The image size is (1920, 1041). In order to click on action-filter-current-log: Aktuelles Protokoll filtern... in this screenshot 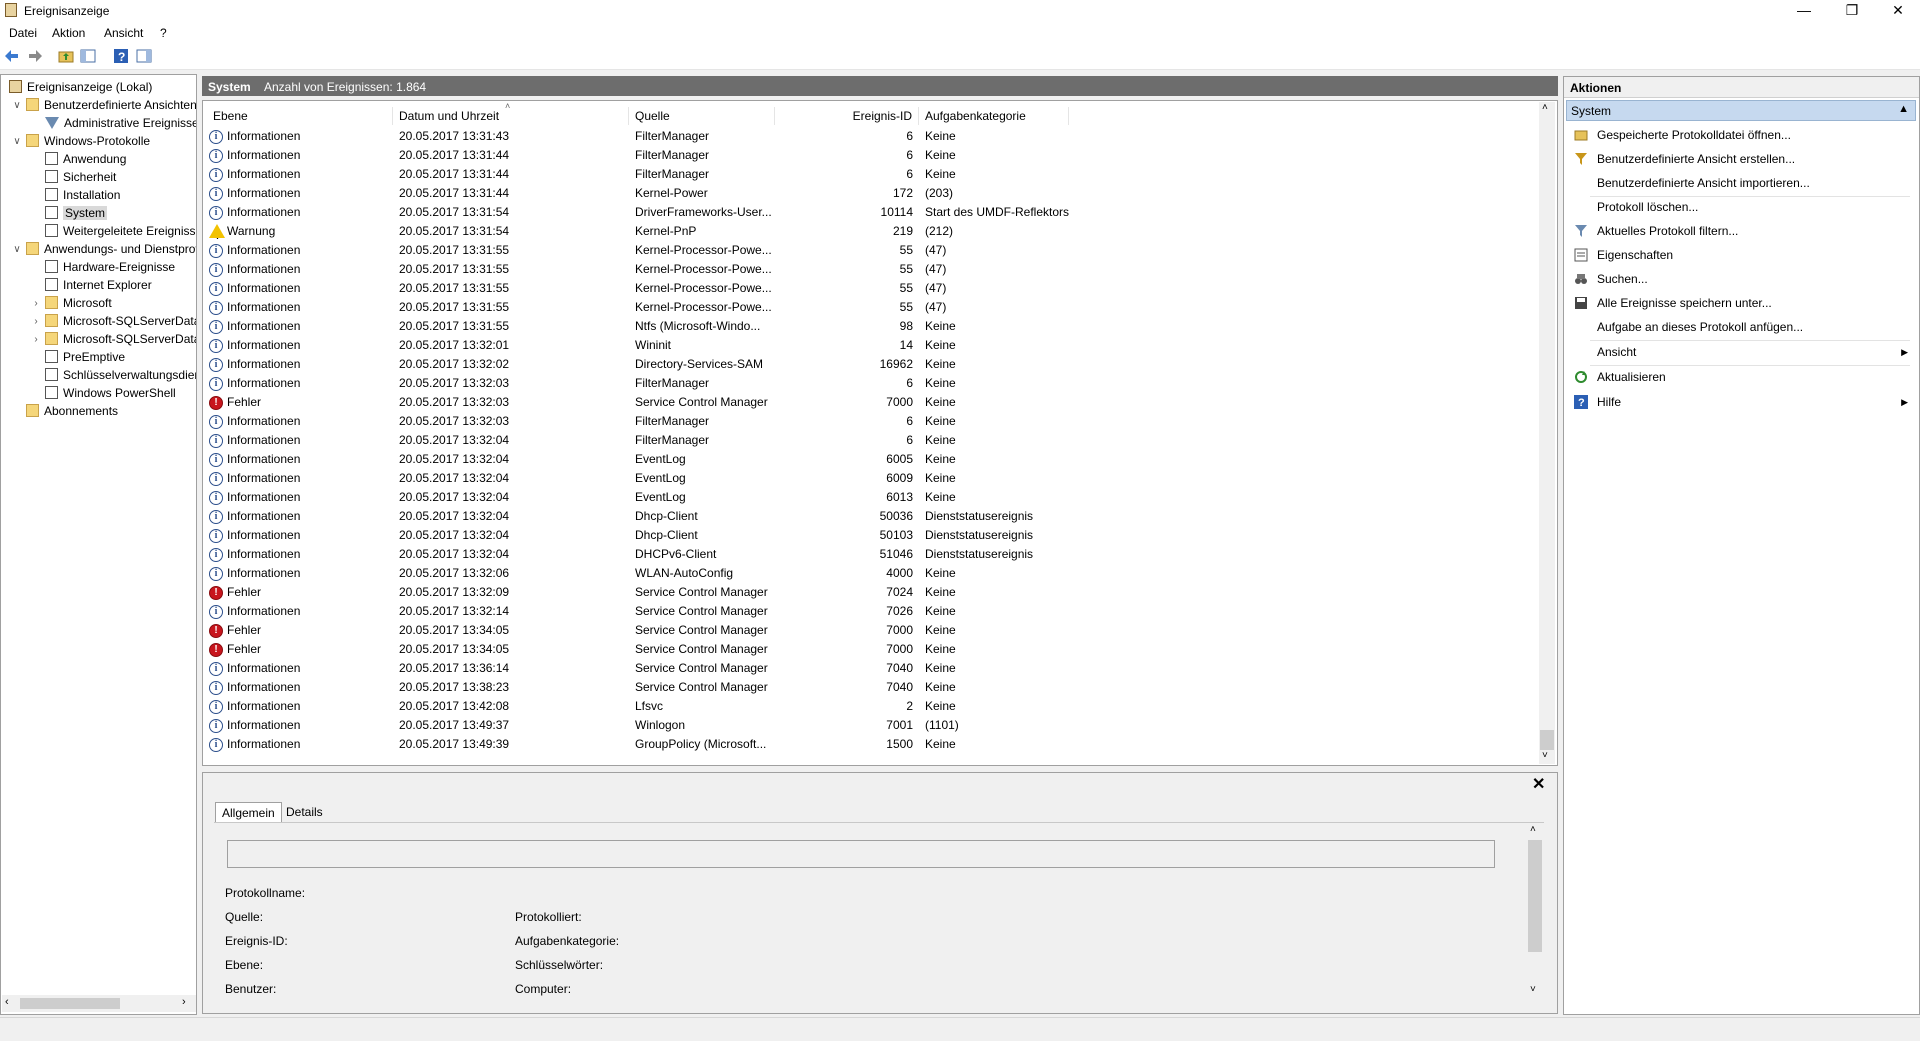, I will do `click(1741, 231)`.